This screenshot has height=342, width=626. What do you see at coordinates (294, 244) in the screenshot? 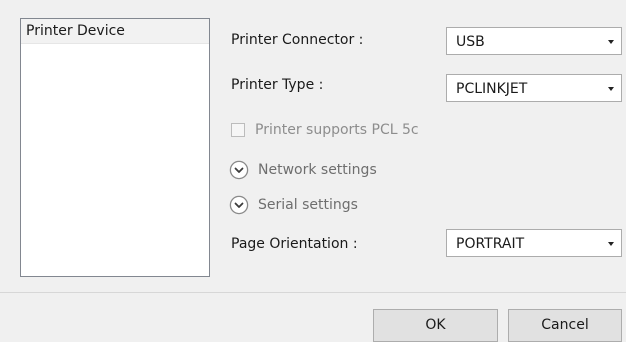
I see `page-orientation-label: Page Orientation :` at bounding box center [294, 244].